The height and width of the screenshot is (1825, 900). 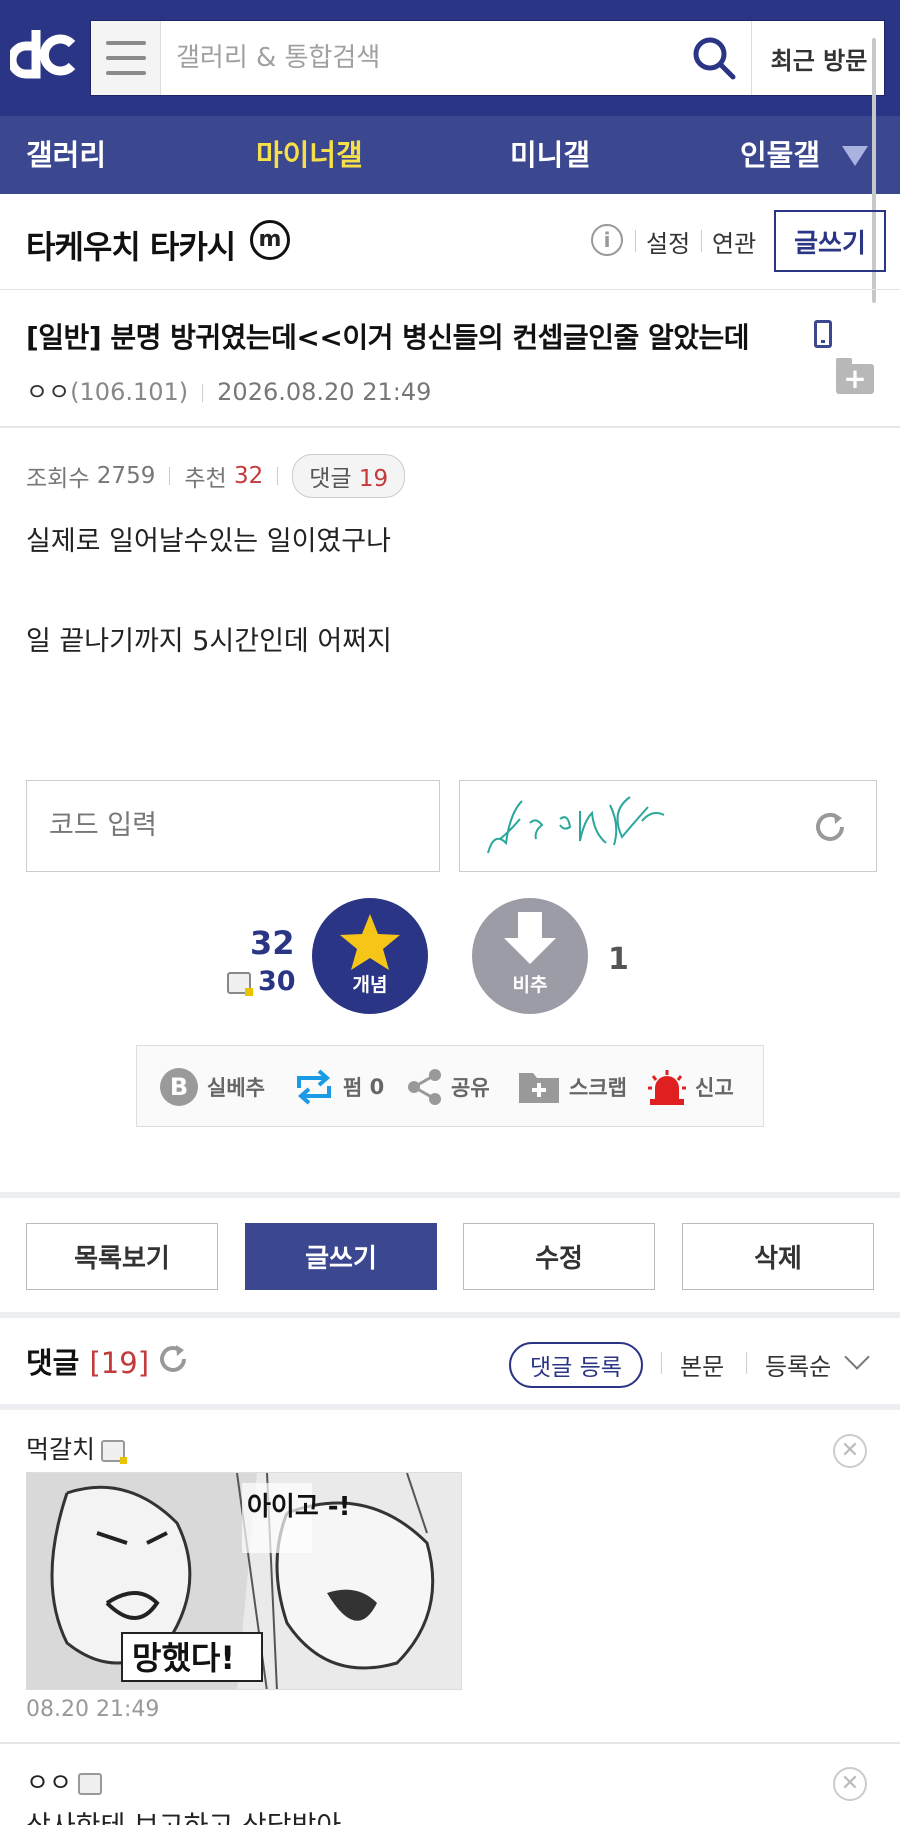 What do you see at coordinates (341, 1256) in the screenshot?
I see `write-button: 글쓰기` at bounding box center [341, 1256].